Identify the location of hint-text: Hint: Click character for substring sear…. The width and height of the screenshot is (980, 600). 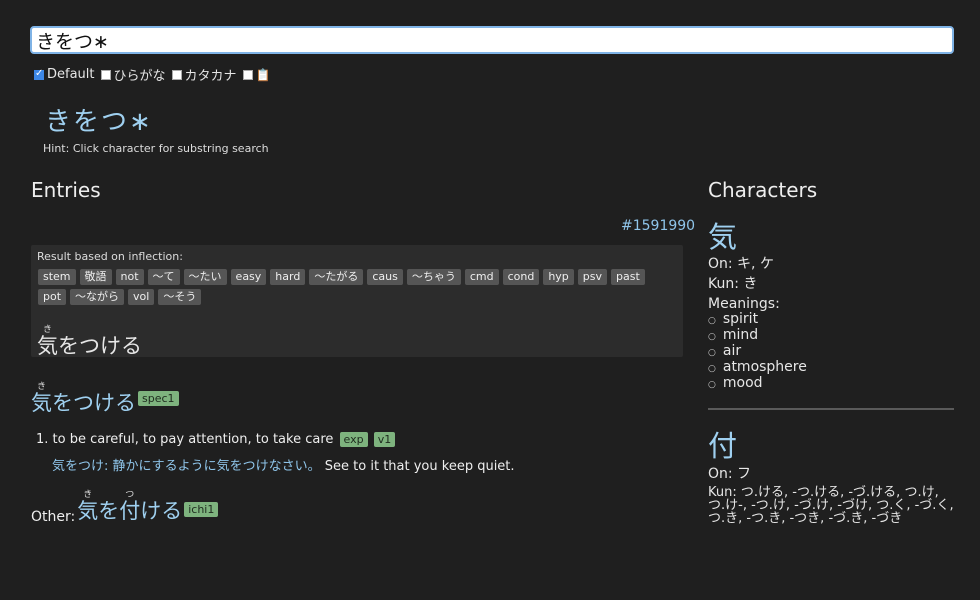
(156, 148).